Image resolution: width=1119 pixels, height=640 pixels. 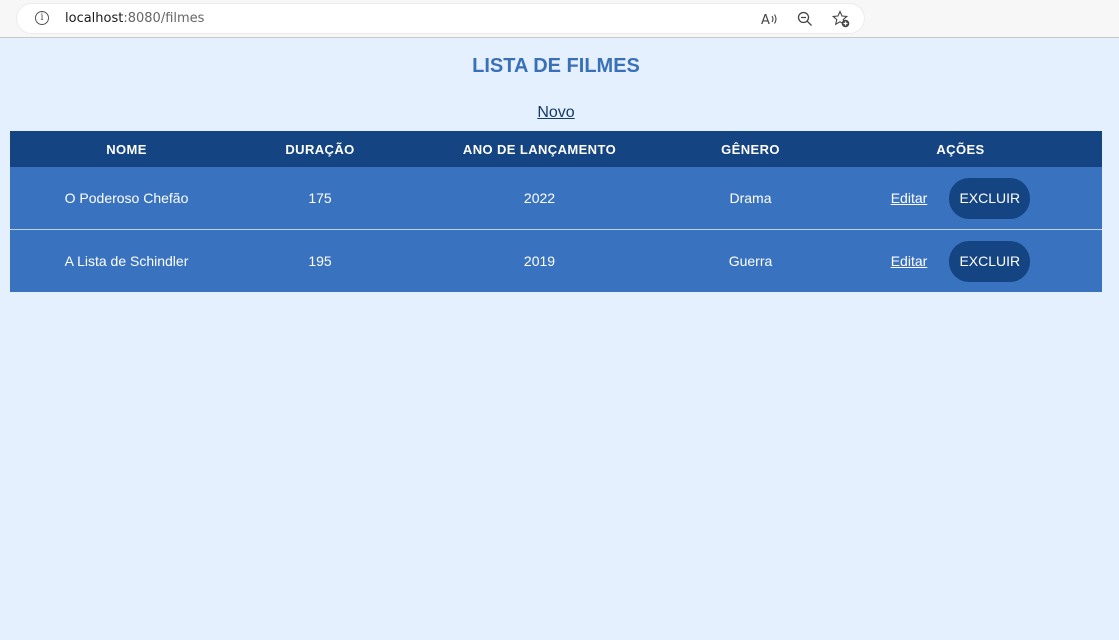 What do you see at coordinates (164, 18) in the screenshot?
I see `url-path: :8080/filmes` at bounding box center [164, 18].